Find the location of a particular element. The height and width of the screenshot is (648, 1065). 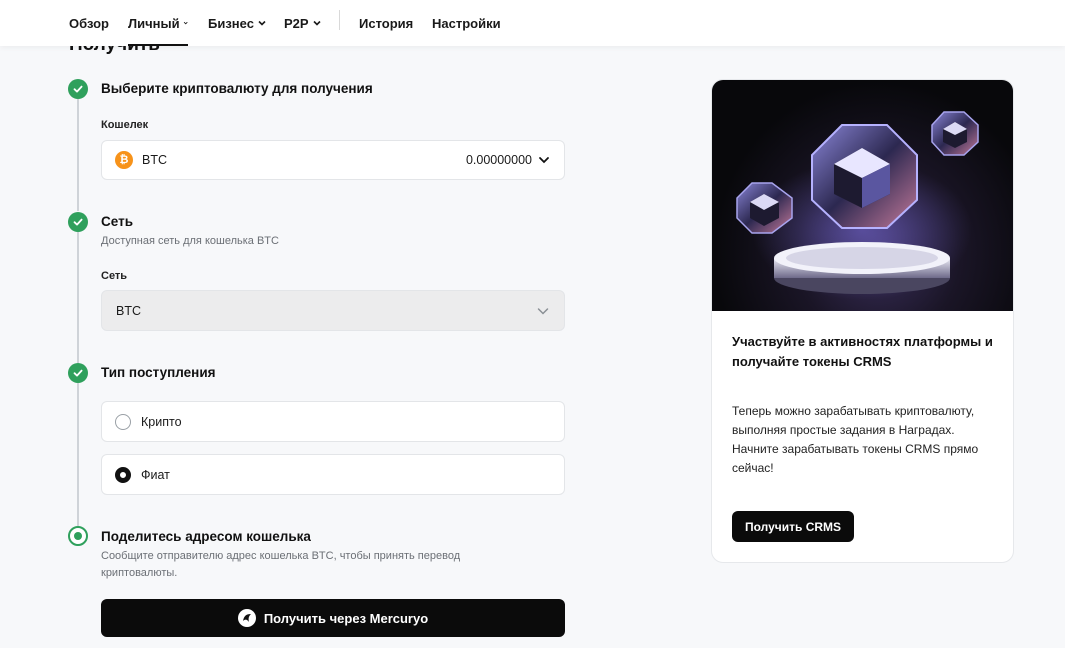

step-subtitle-line: криптовалюты. is located at coordinates (139, 573).